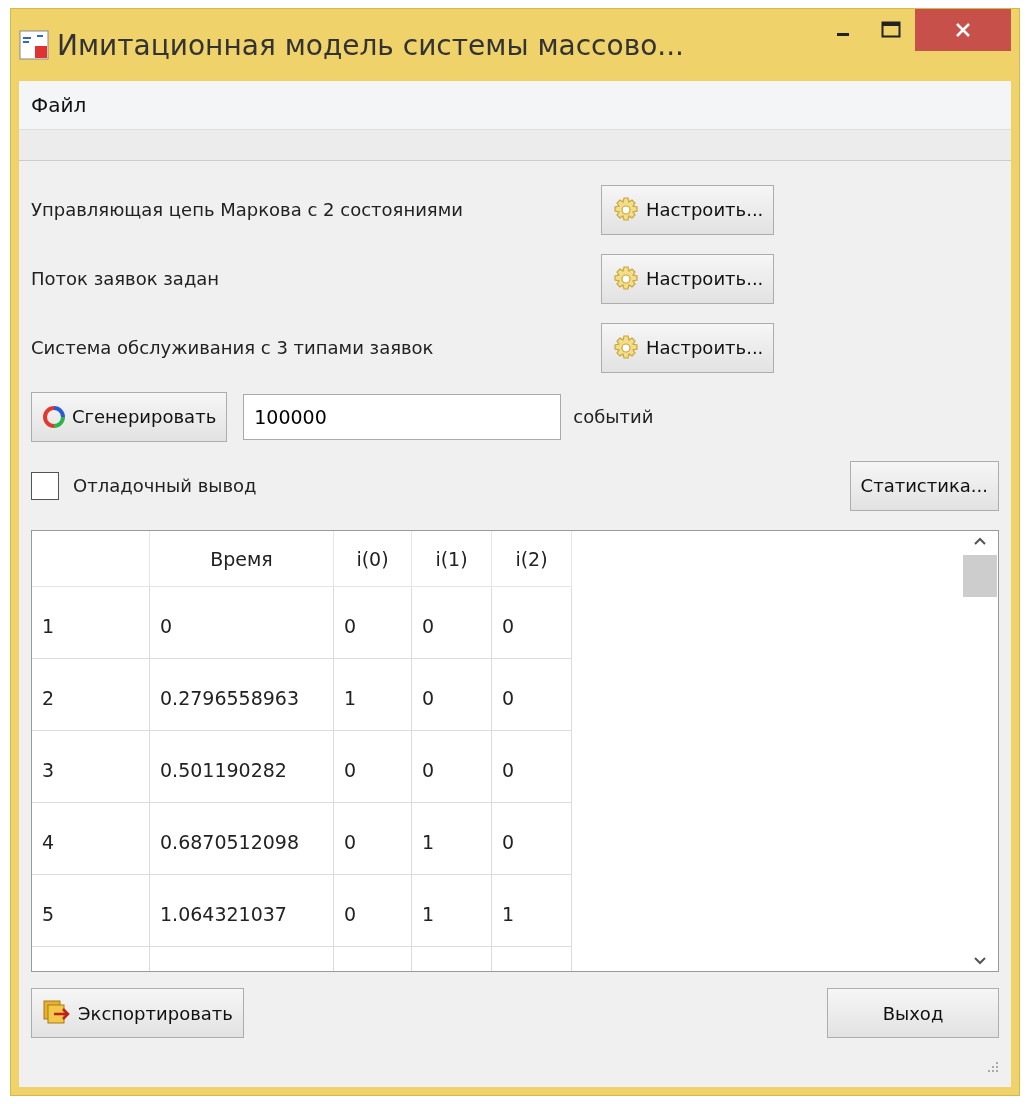 This screenshot has height=1104, width=1028. Describe the element at coordinates (242, 559) in the screenshot. I see `column-header: Время` at that location.